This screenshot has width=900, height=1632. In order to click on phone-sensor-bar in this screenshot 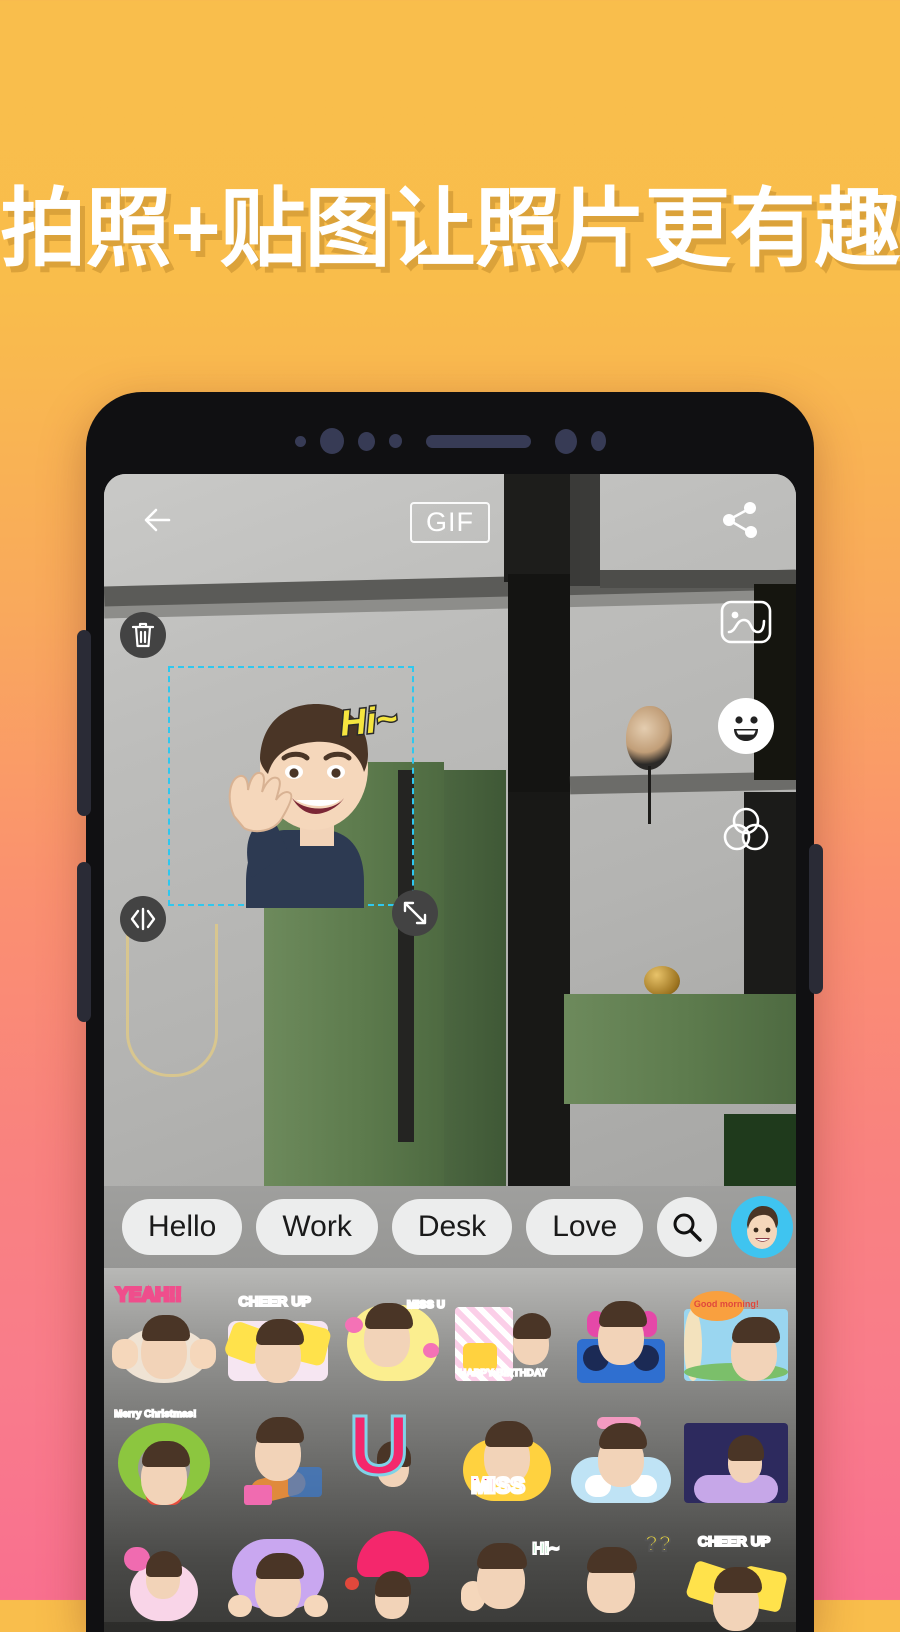, I will do `click(450, 441)`.